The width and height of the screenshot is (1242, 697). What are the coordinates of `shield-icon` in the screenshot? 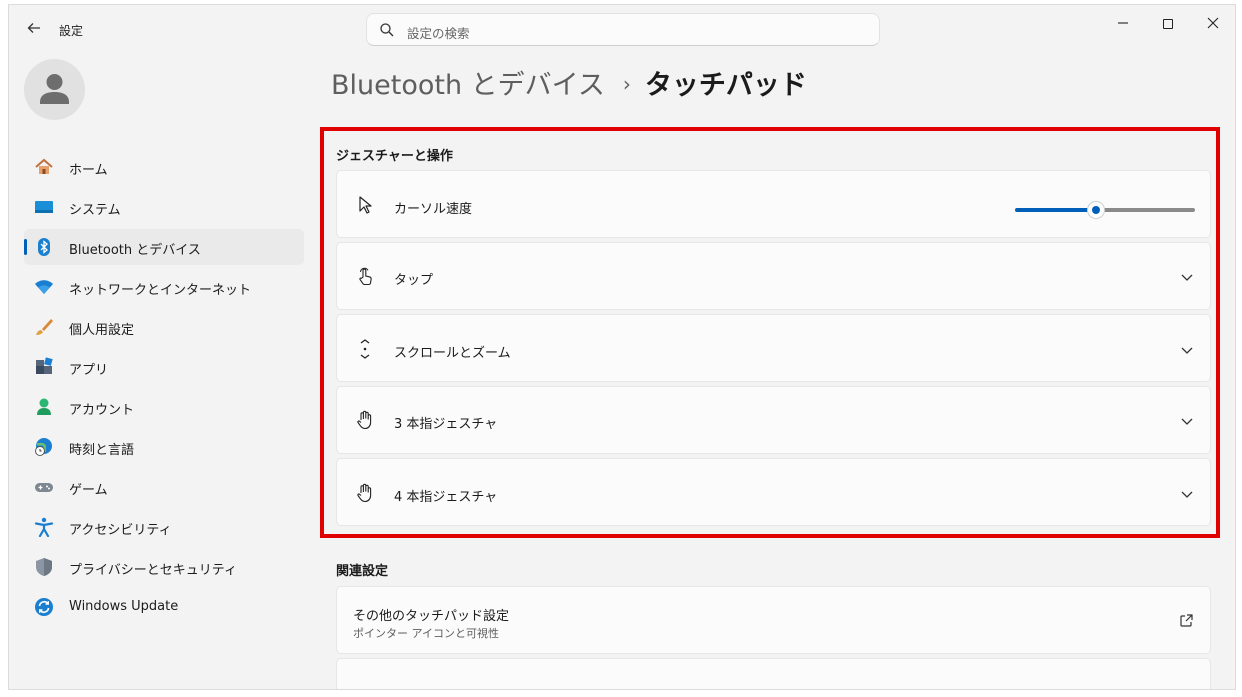 It's located at (44, 567).